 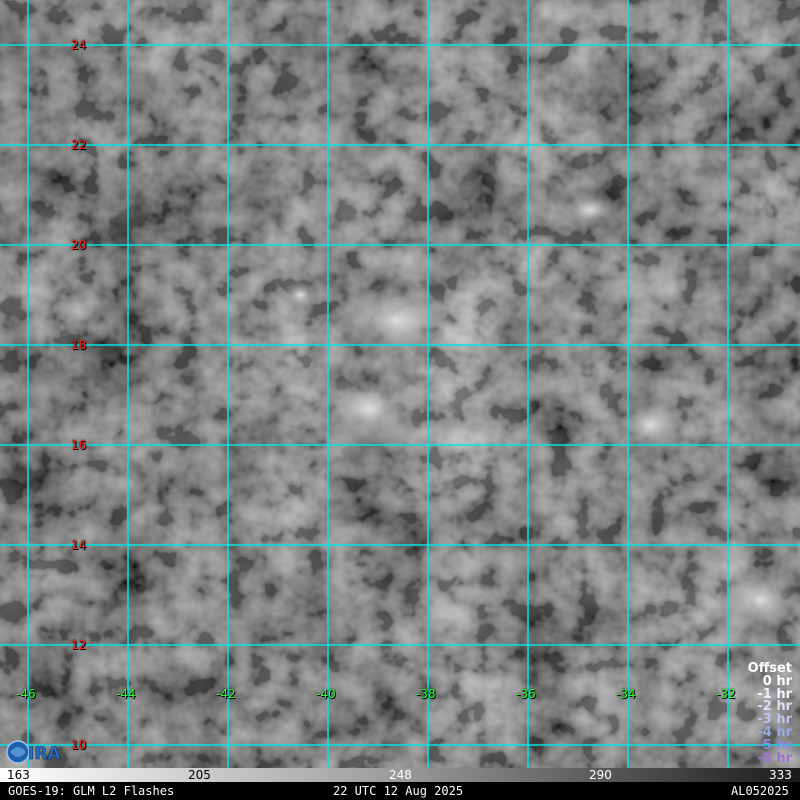 What do you see at coordinates (760, 791) in the screenshot?
I see `footer-storm-id: AL052025` at bounding box center [760, 791].